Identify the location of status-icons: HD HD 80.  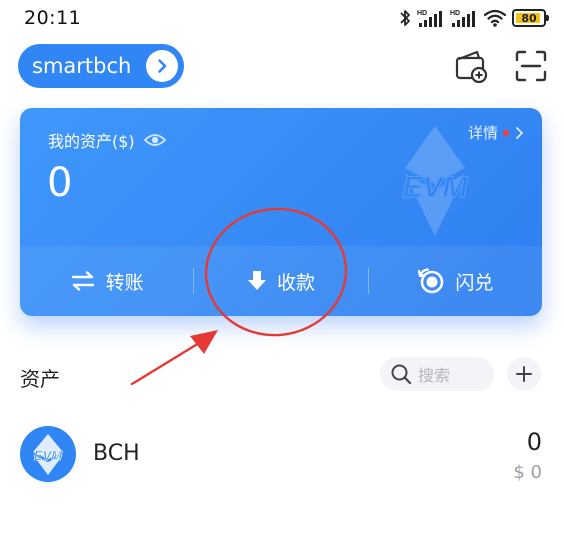
(473, 18).